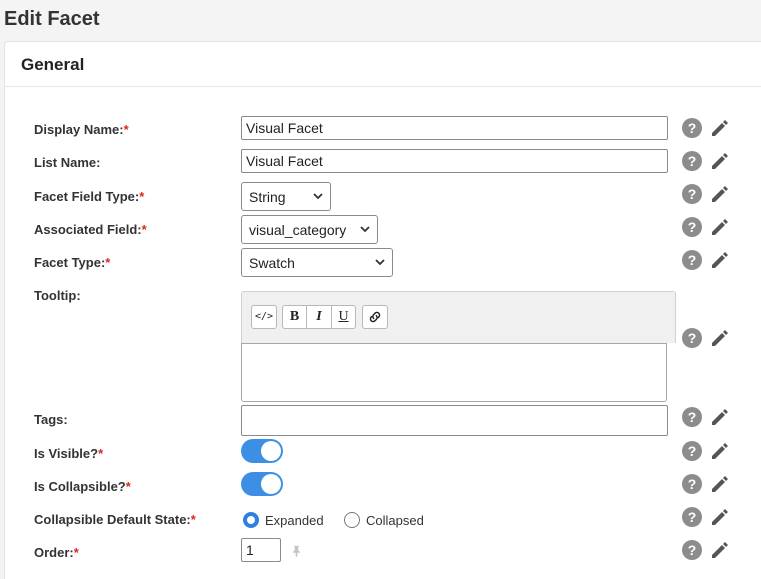  Describe the element at coordinates (56, 552) in the screenshot. I see `order-label: Order:*` at that location.